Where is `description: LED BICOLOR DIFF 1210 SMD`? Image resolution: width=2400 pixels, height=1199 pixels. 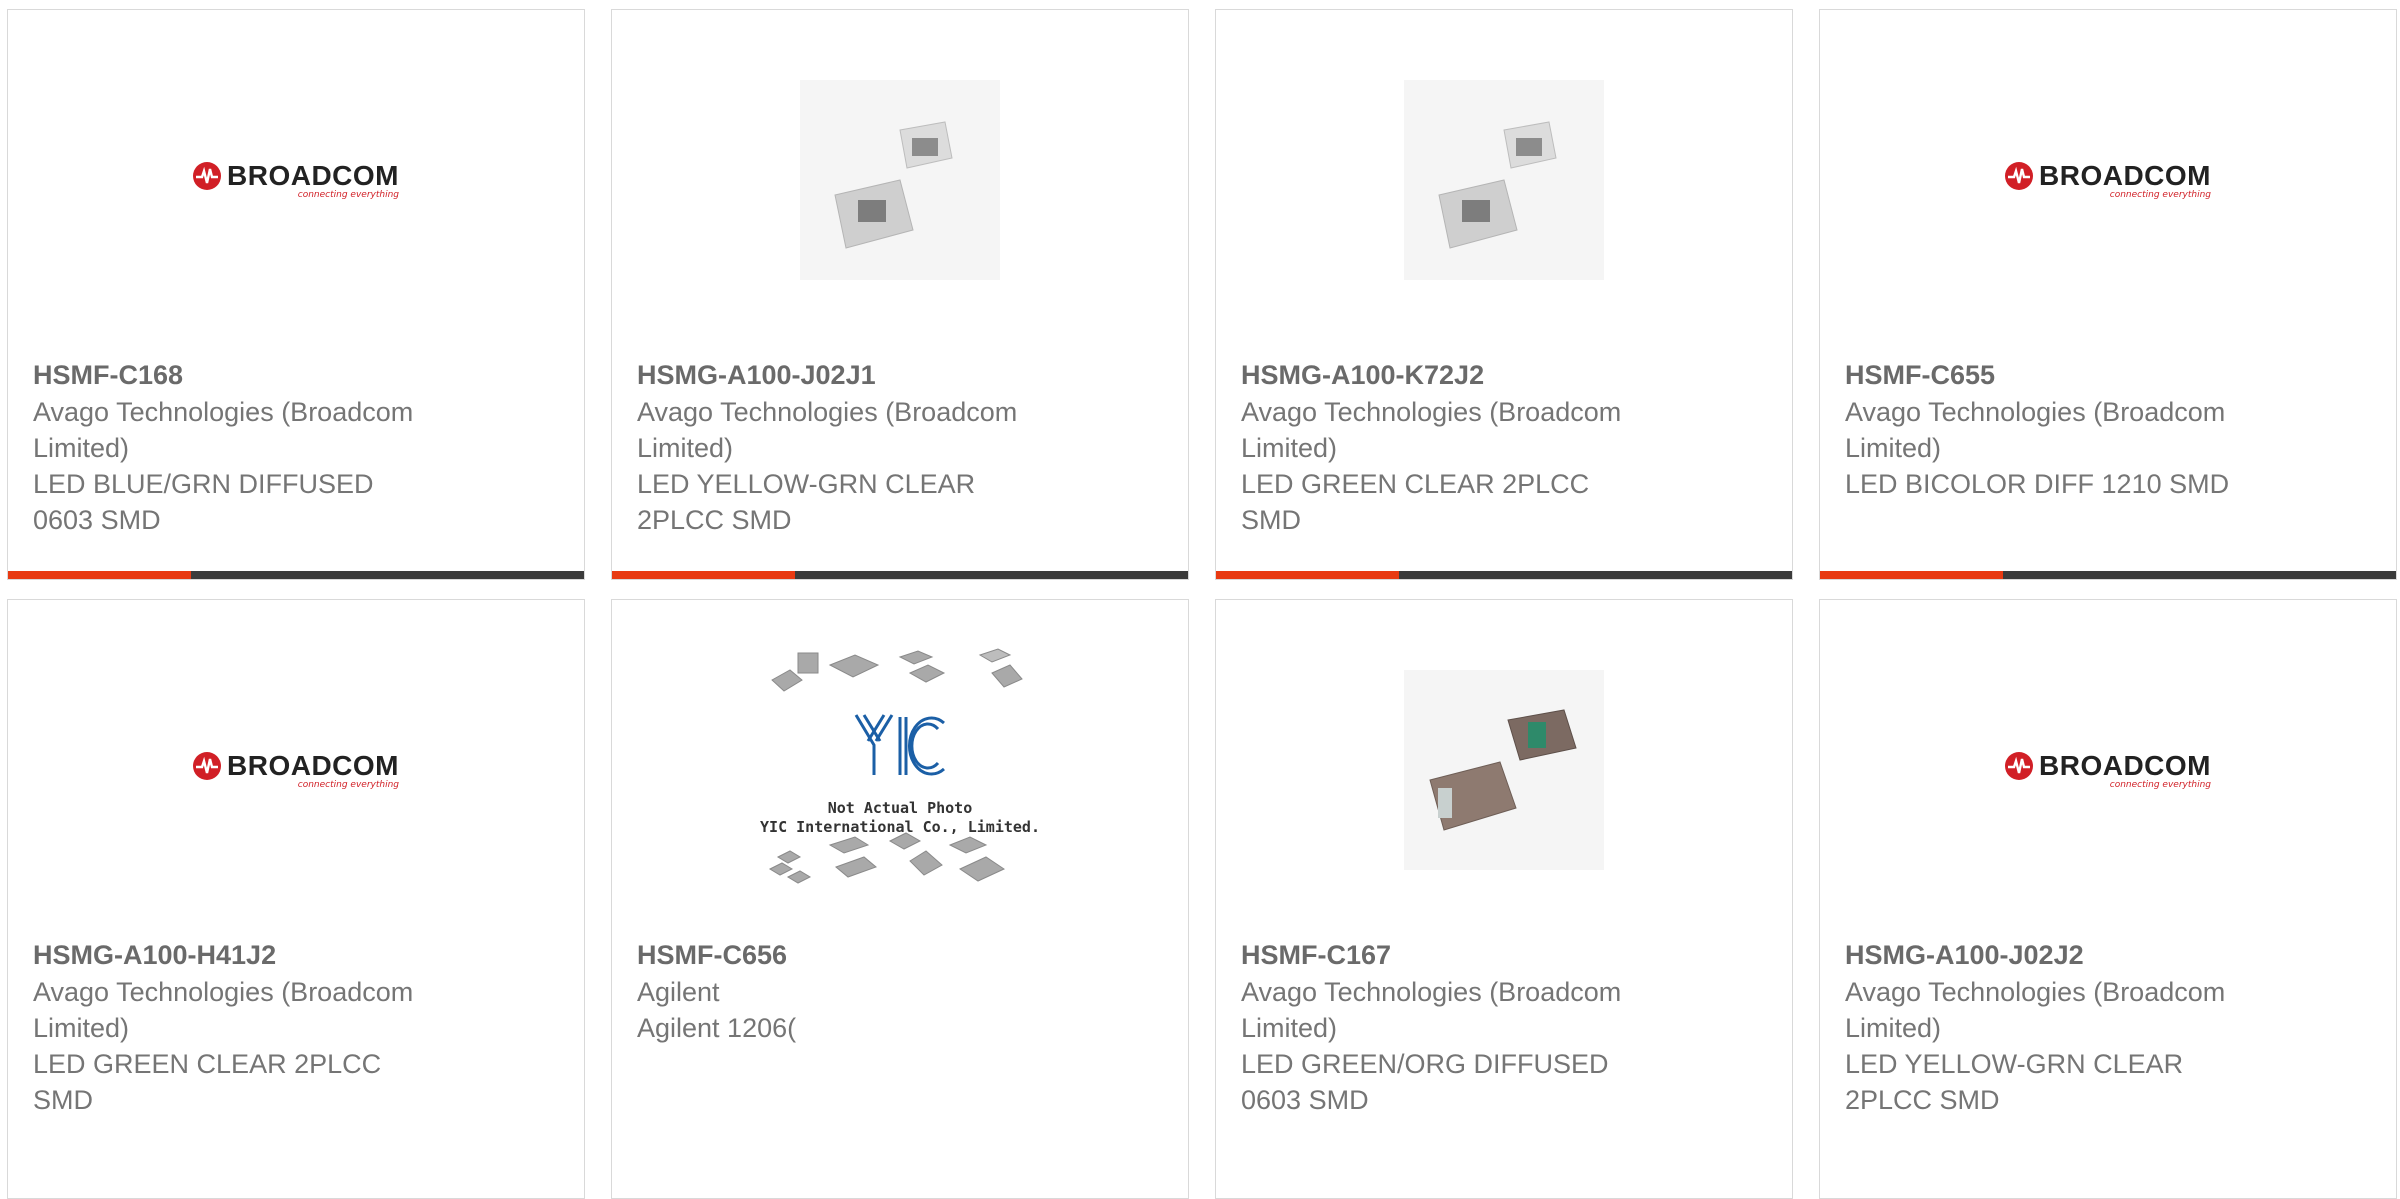
description: LED BICOLOR DIFF 1210 SMD is located at coordinates (2037, 484).